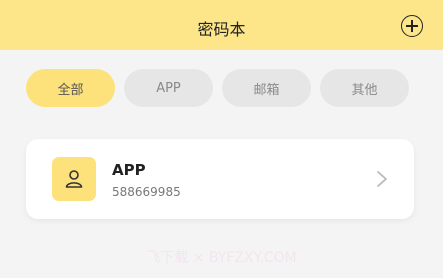 The width and height of the screenshot is (443, 278). I want to click on category-filter-bar: 全部 APP 邮箱 其他, so click(226, 88).